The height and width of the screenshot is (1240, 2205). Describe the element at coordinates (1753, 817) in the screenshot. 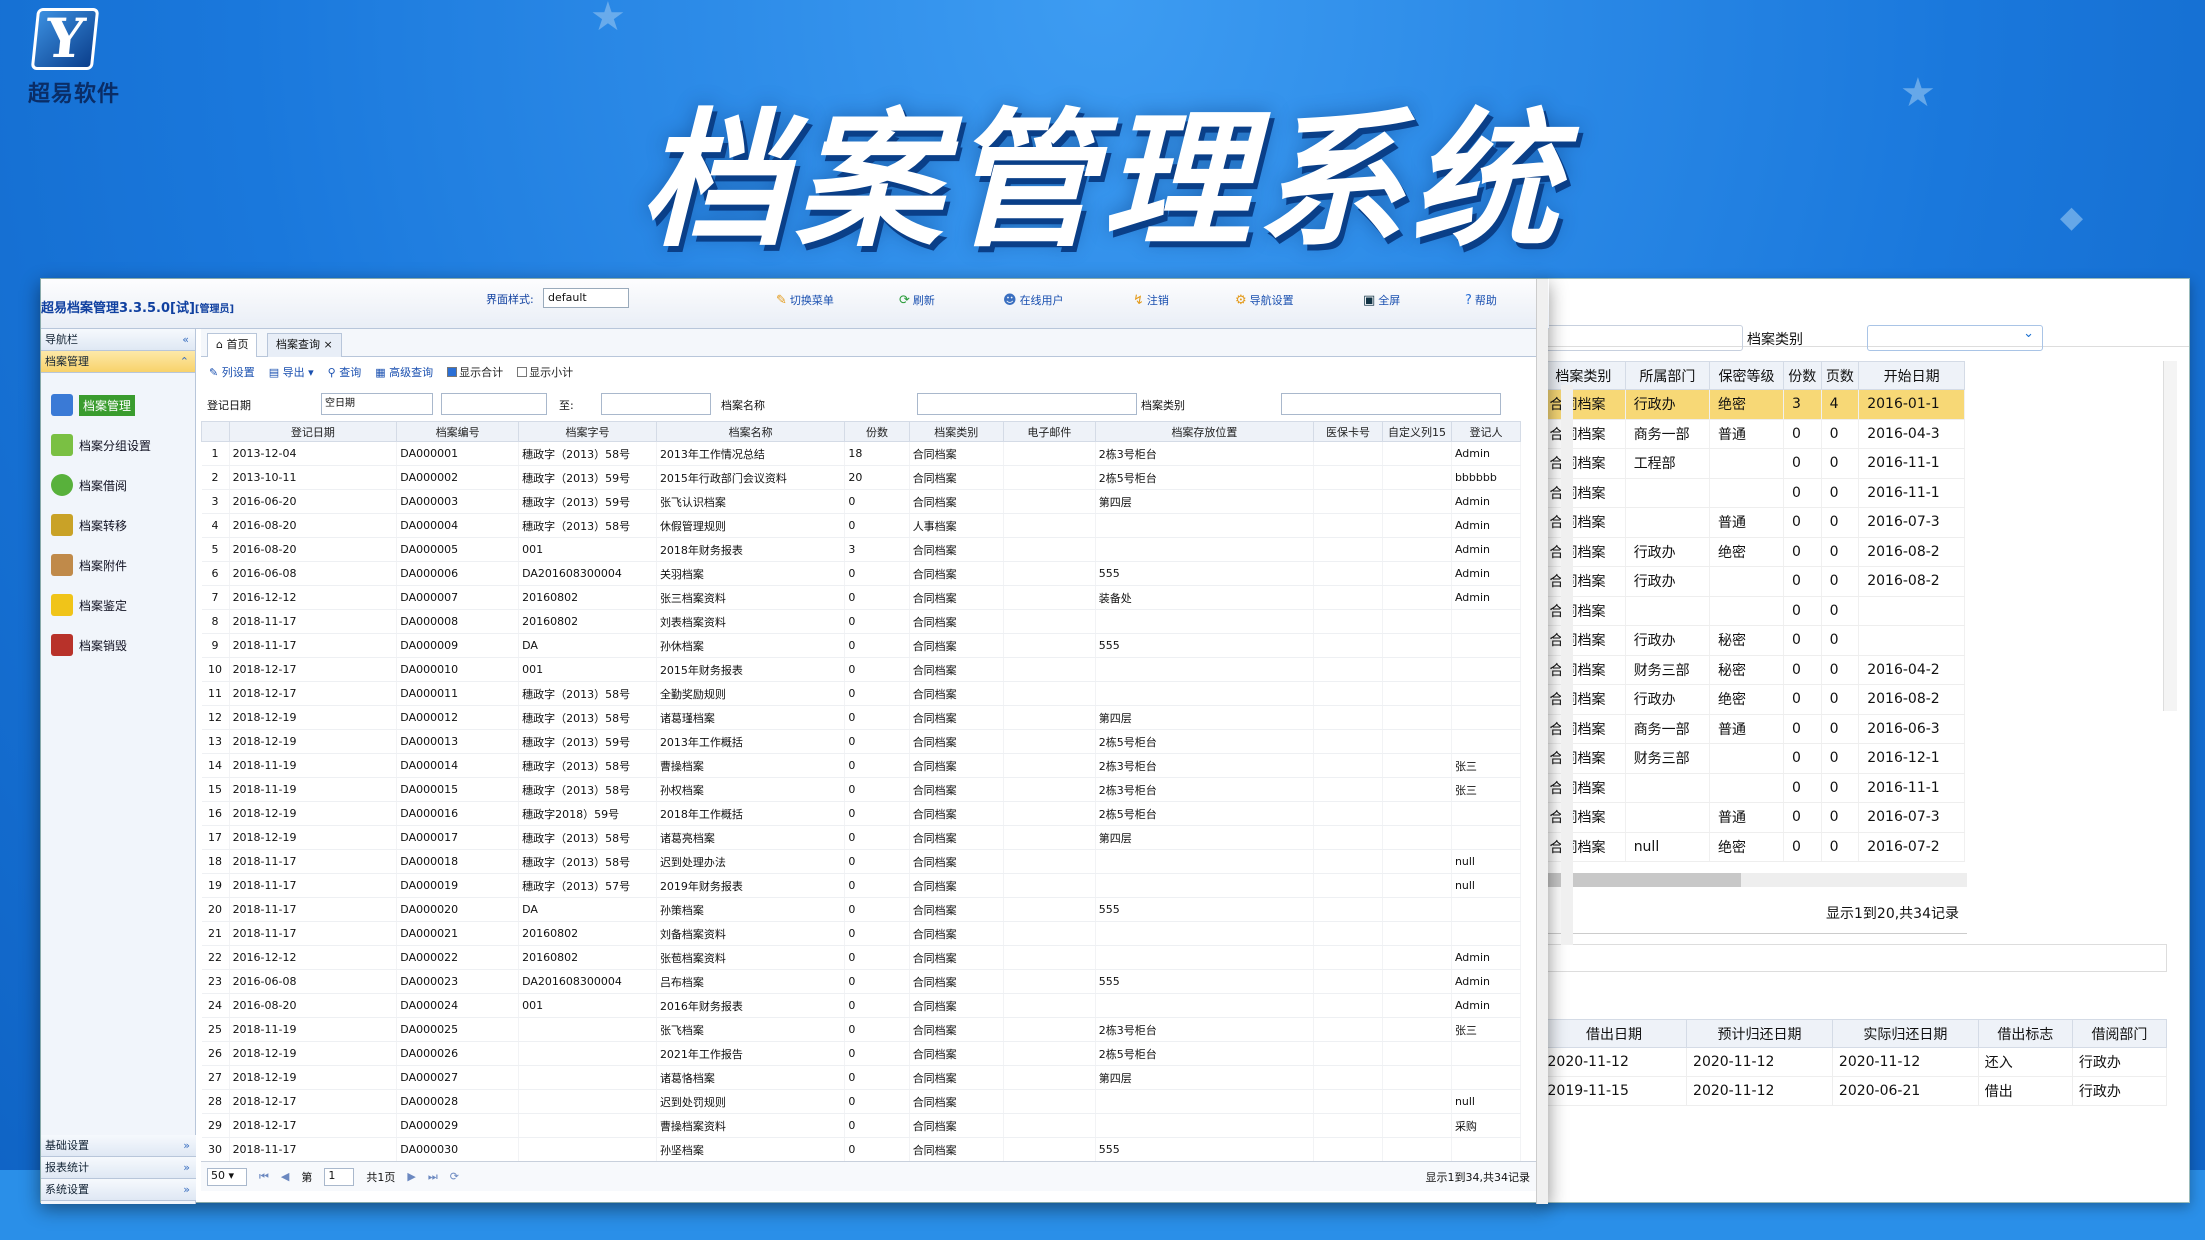

I see `table-row: 合同档案 普通 0 0 2016-07-3` at that location.